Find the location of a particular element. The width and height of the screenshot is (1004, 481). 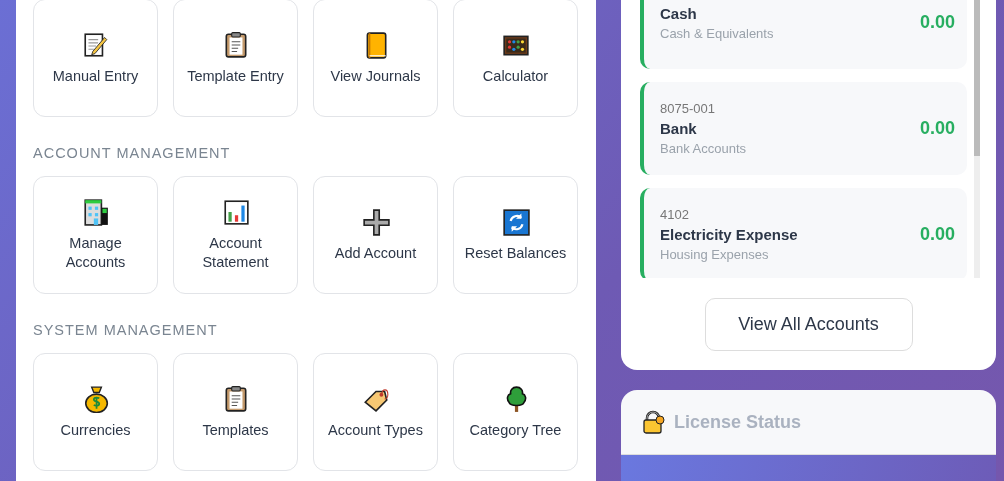

action-tile: Manage Accounts is located at coordinates (95, 235).